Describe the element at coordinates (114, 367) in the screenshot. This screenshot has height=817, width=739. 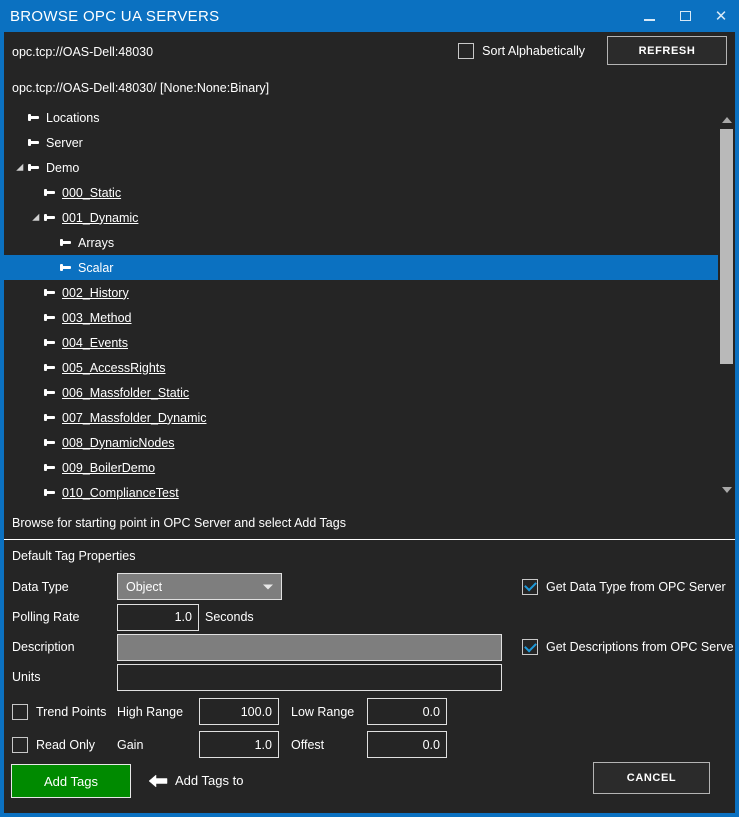
I see `tree-node-label: 005_AccessRights` at that location.